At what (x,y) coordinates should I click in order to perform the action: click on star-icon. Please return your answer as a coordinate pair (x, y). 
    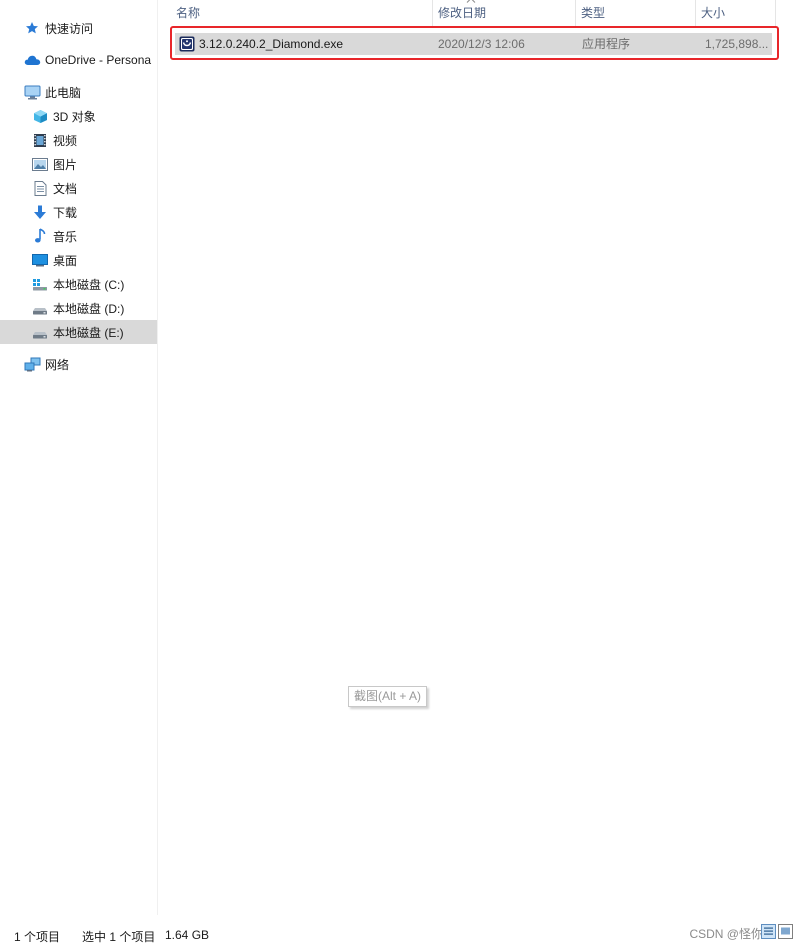
    Looking at the image, I should click on (32, 28).